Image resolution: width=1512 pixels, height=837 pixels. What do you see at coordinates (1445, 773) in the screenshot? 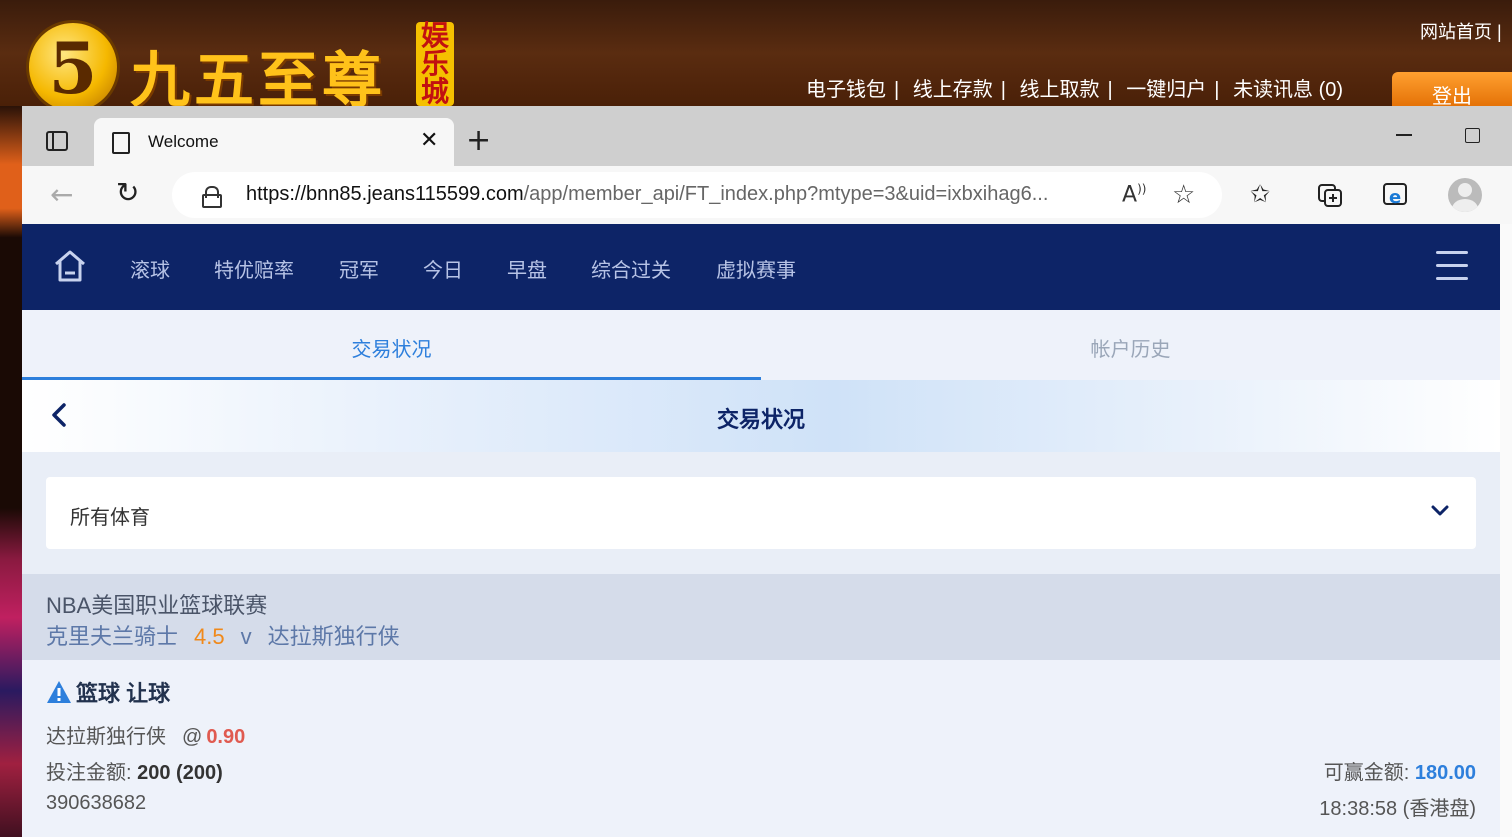
I see `win-value: 180.00` at bounding box center [1445, 773].